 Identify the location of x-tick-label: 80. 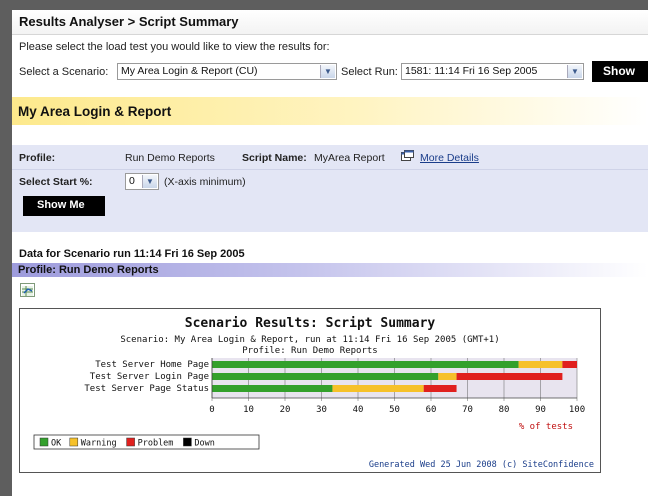
(504, 410).